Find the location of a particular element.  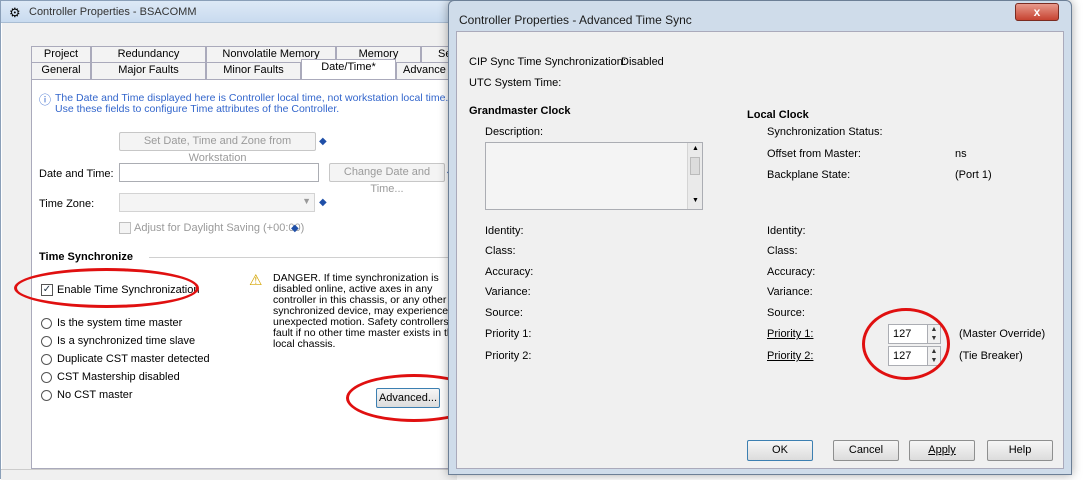

radio-cst-mastership-disabled is located at coordinates (46, 377).